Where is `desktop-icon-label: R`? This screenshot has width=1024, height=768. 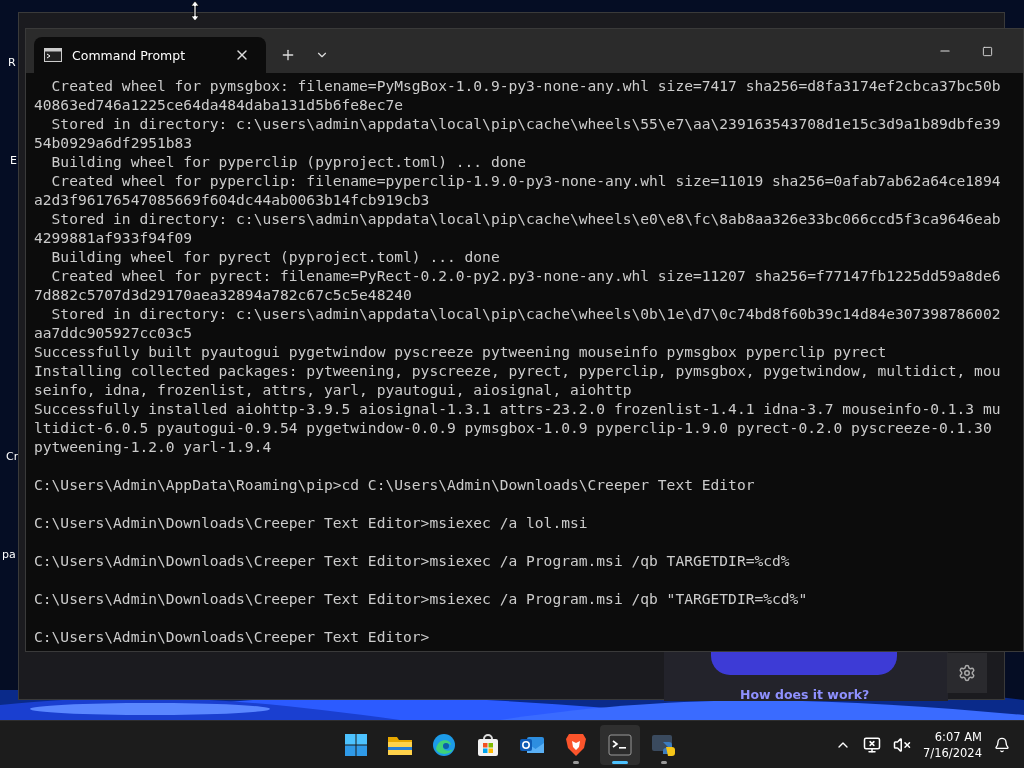
desktop-icon-label: R is located at coordinates (12, 62).